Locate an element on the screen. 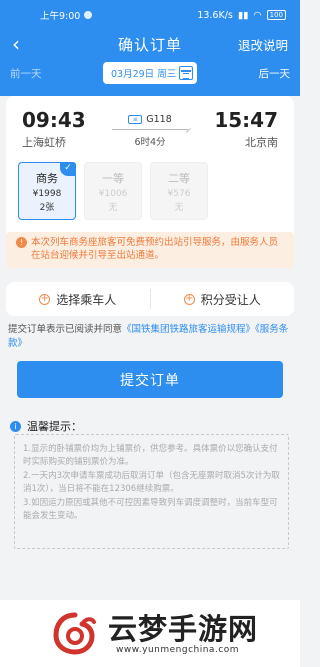  points-transferee-label: 积分受让人 is located at coordinates (230, 299).